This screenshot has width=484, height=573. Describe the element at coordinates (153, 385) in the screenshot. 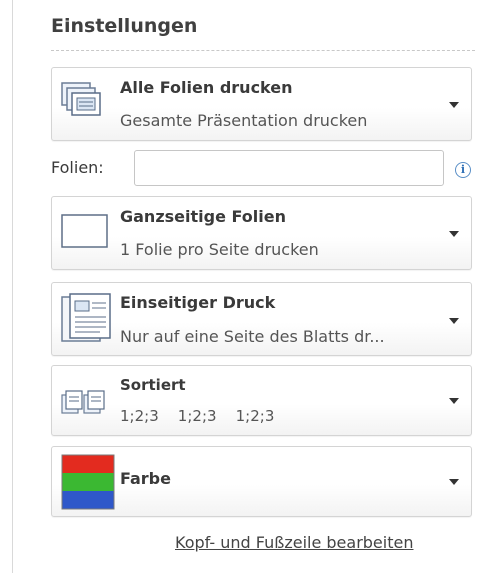

I see `collate-title: Sortiert` at that location.